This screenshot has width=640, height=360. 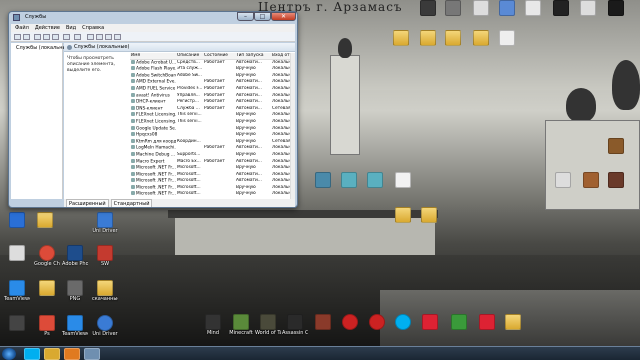 I want to click on stop-service-icon, so click(x=99, y=37).